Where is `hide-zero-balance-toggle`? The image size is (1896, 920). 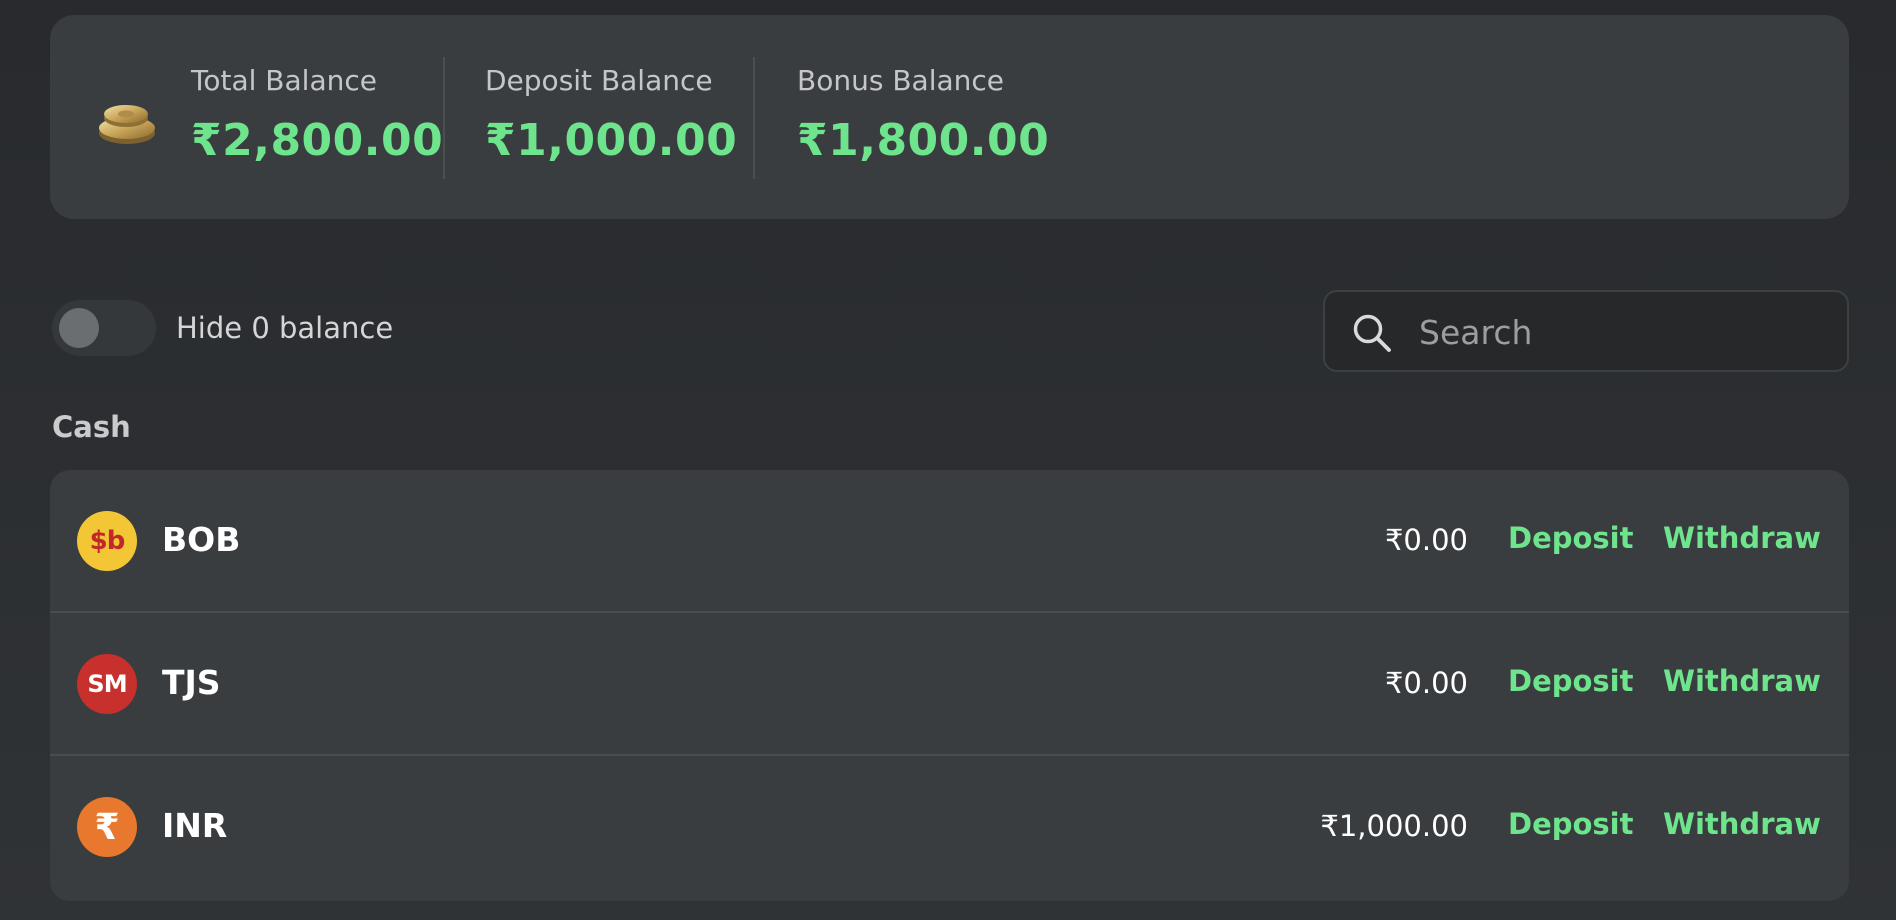
hide-zero-balance-toggle is located at coordinates (104, 328).